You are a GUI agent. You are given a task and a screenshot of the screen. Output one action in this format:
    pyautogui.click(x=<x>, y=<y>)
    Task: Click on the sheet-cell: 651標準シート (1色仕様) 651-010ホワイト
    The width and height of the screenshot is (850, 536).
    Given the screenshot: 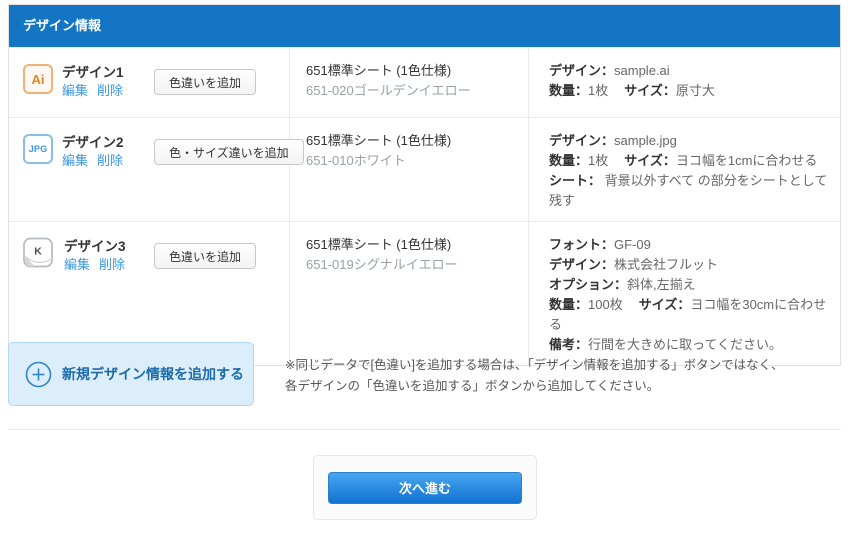 What is the action you would take?
    pyautogui.click(x=408, y=169)
    